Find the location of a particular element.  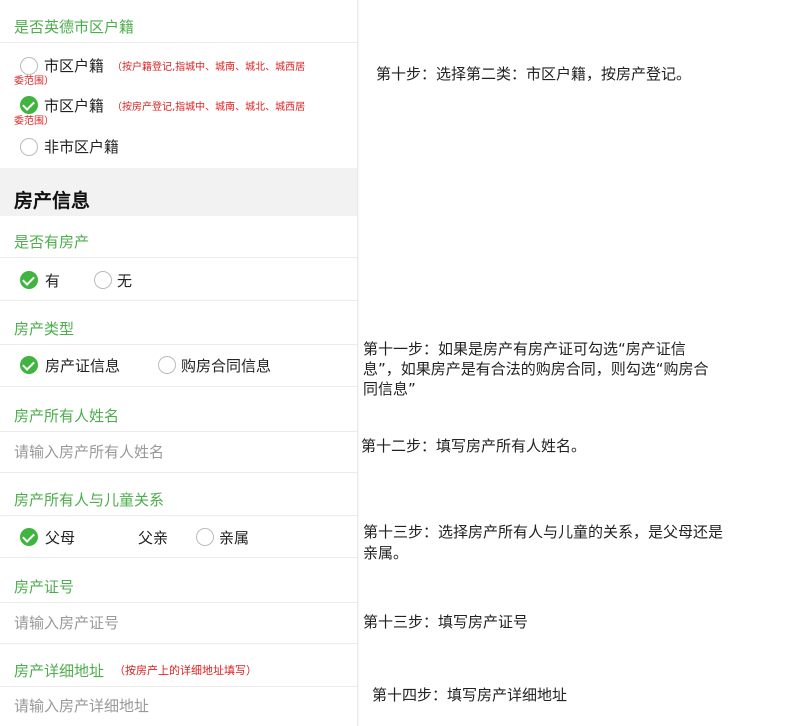

address-input: 请输入房产详细地址 is located at coordinates (81, 705).